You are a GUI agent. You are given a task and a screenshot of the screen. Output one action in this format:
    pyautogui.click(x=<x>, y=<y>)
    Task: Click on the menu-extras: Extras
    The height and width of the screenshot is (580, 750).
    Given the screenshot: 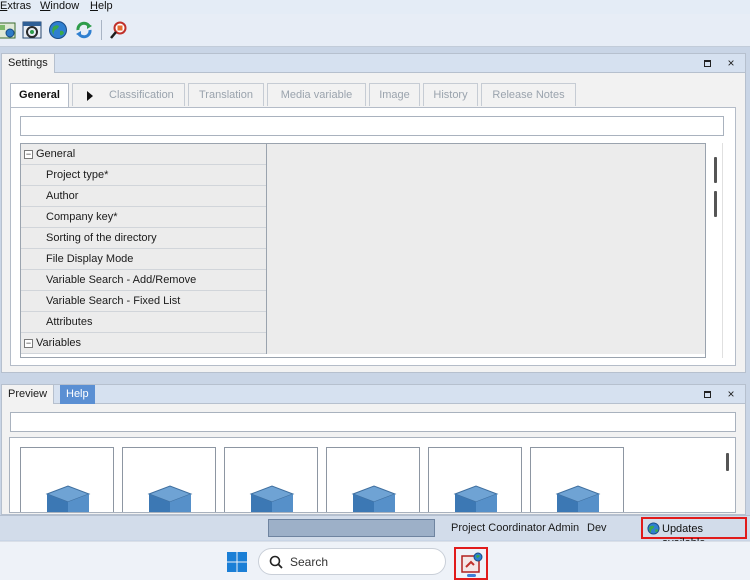 What is the action you would take?
    pyautogui.click(x=15, y=6)
    